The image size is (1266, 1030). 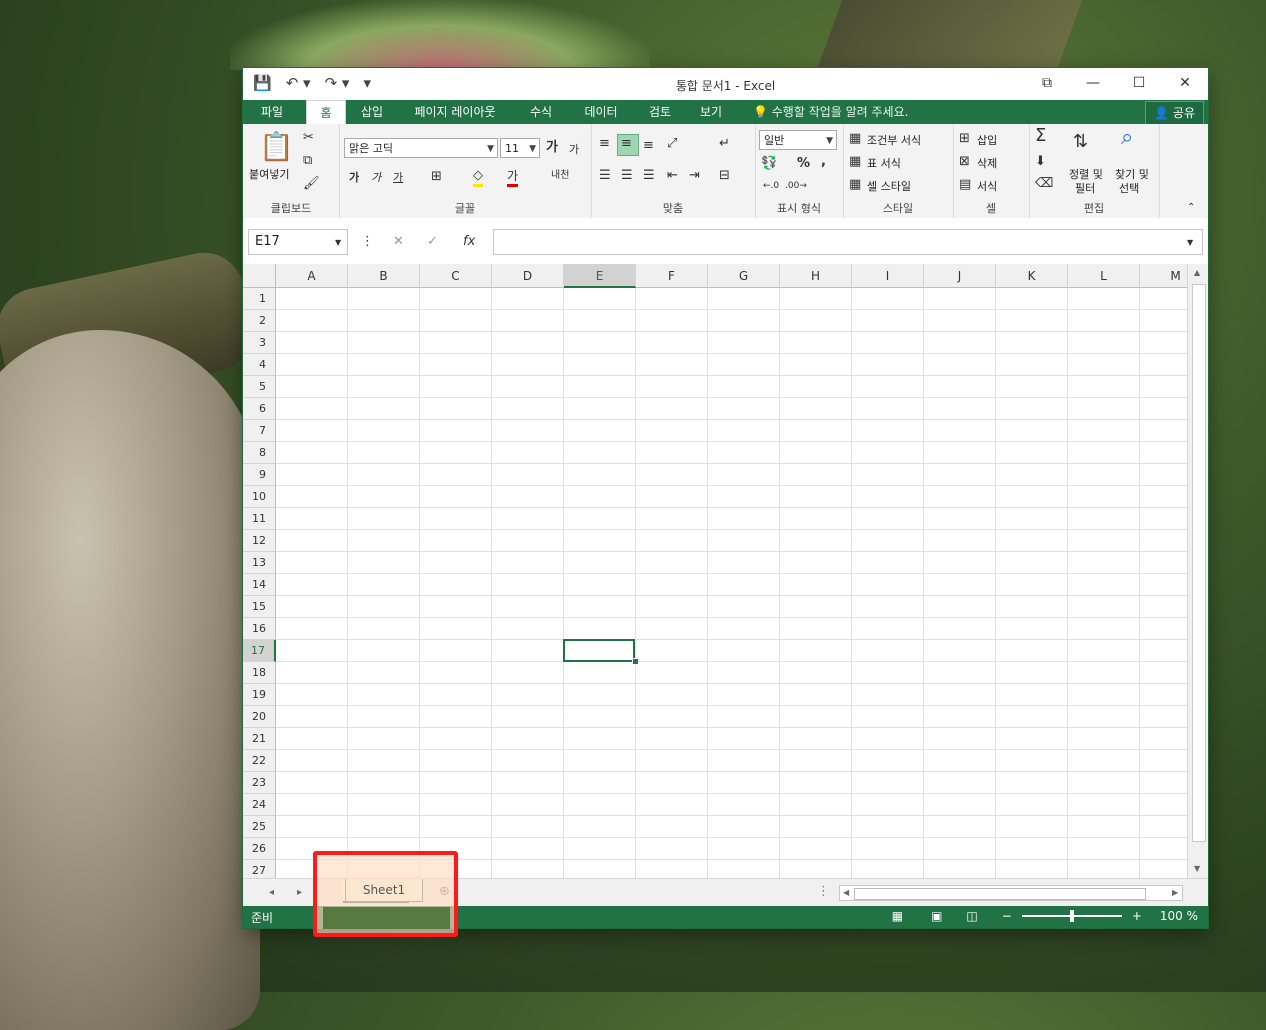 I want to click on format-cells-icon: ▤, so click(x=965, y=185).